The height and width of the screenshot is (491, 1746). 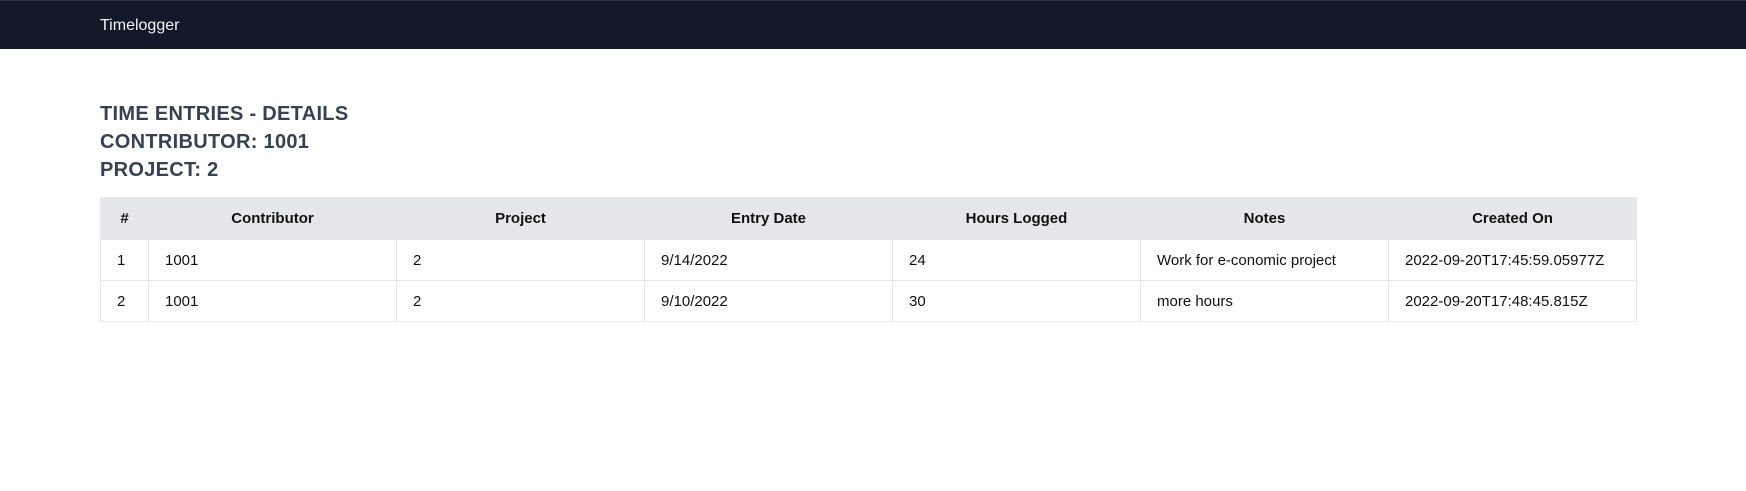 What do you see at coordinates (124, 301) in the screenshot?
I see `cell-number: 2` at bounding box center [124, 301].